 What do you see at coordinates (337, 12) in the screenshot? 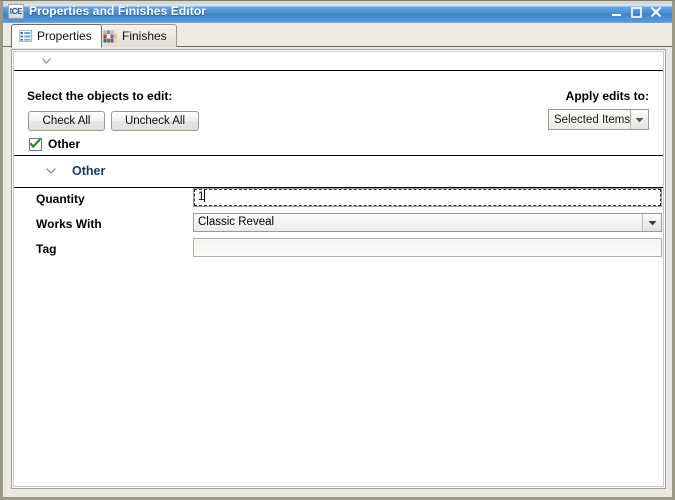
I see `title-bar: ICE Properties and Finishes Editor` at bounding box center [337, 12].